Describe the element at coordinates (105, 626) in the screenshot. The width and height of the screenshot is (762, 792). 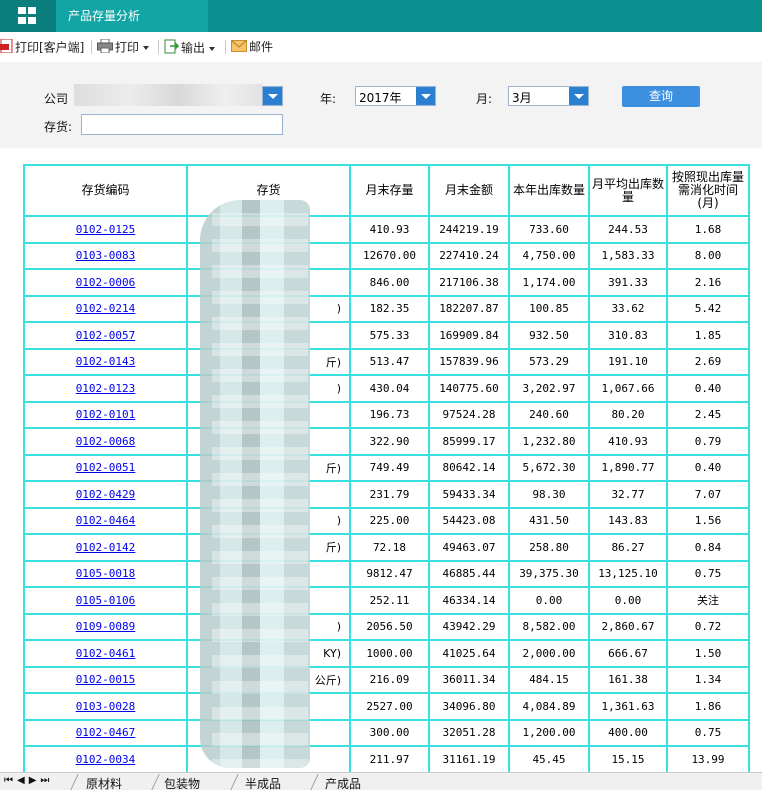
I see `inventory-code-link: 0109-0089` at that location.